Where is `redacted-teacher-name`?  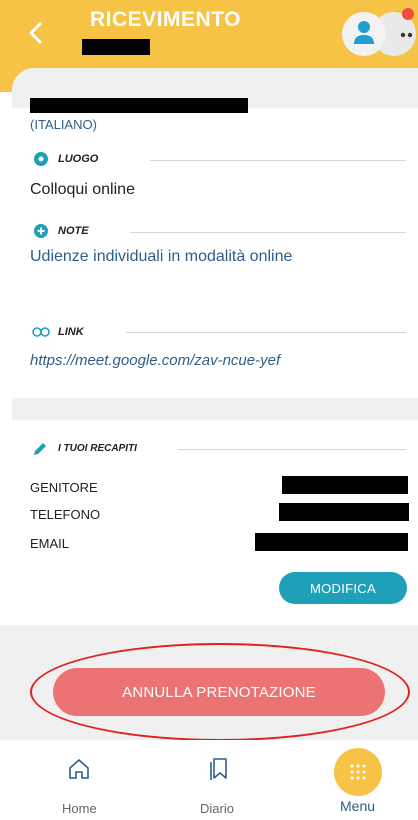 redacted-teacher-name is located at coordinates (139, 105).